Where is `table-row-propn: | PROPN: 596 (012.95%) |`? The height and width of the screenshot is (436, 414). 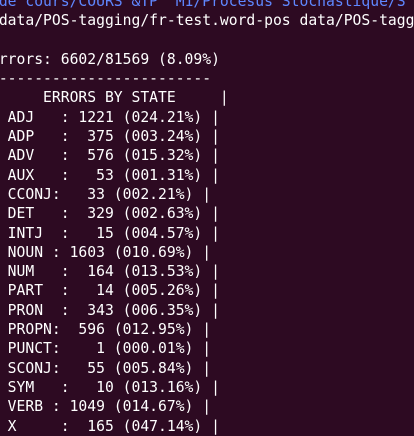 table-row-propn: | PROPN: 596 (012.95%) | is located at coordinates (106, 330).